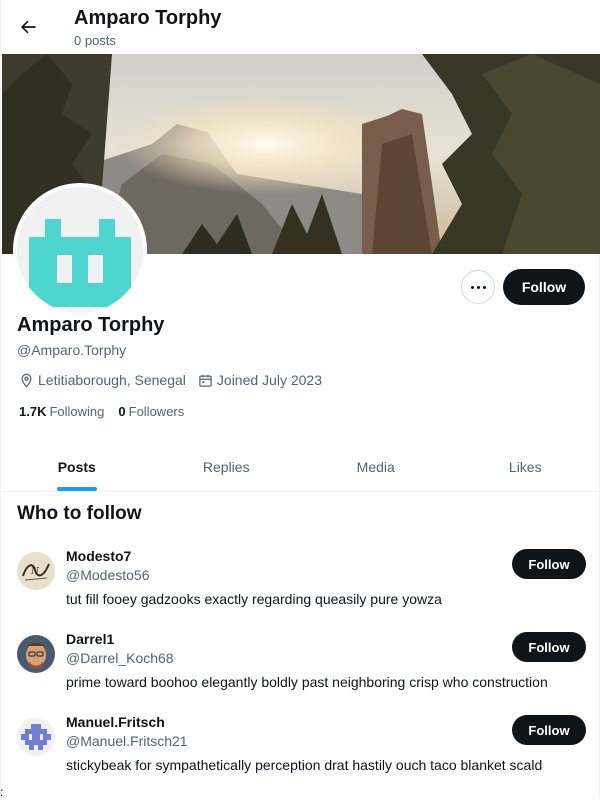 The width and height of the screenshot is (600, 800). Describe the element at coordinates (26, 380) in the screenshot. I see `location-pin-icon` at that location.